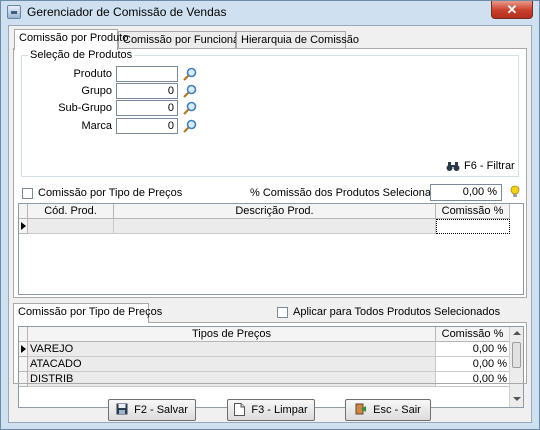 The height and width of the screenshot is (430, 540). What do you see at coordinates (515, 191) in the screenshot?
I see `lightbulb-icon` at bounding box center [515, 191].